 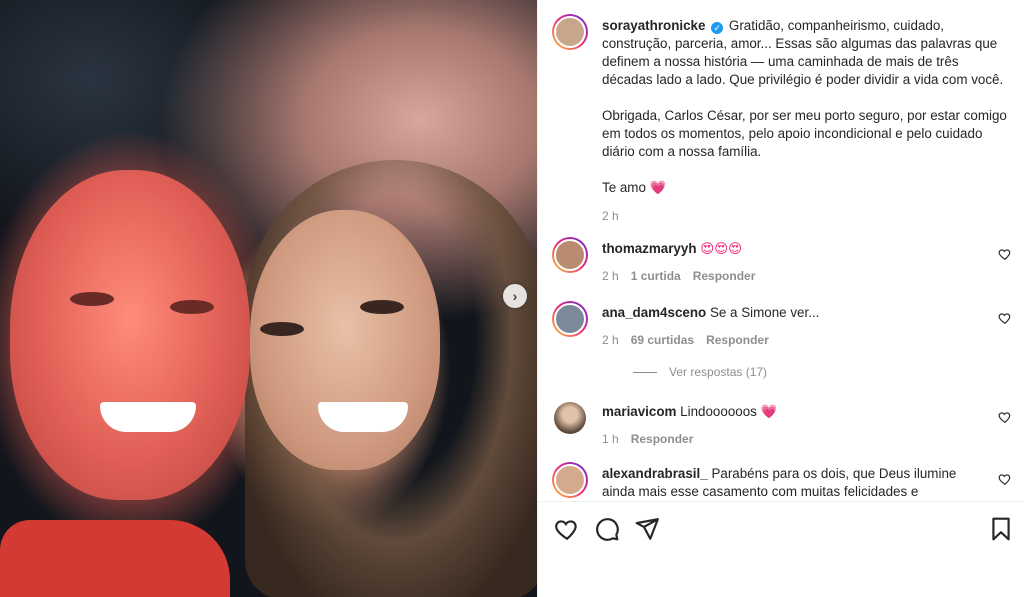 What do you see at coordinates (645, 372) in the screenshot?
I see `view-replies-divider` at bounding box center [645, 372].